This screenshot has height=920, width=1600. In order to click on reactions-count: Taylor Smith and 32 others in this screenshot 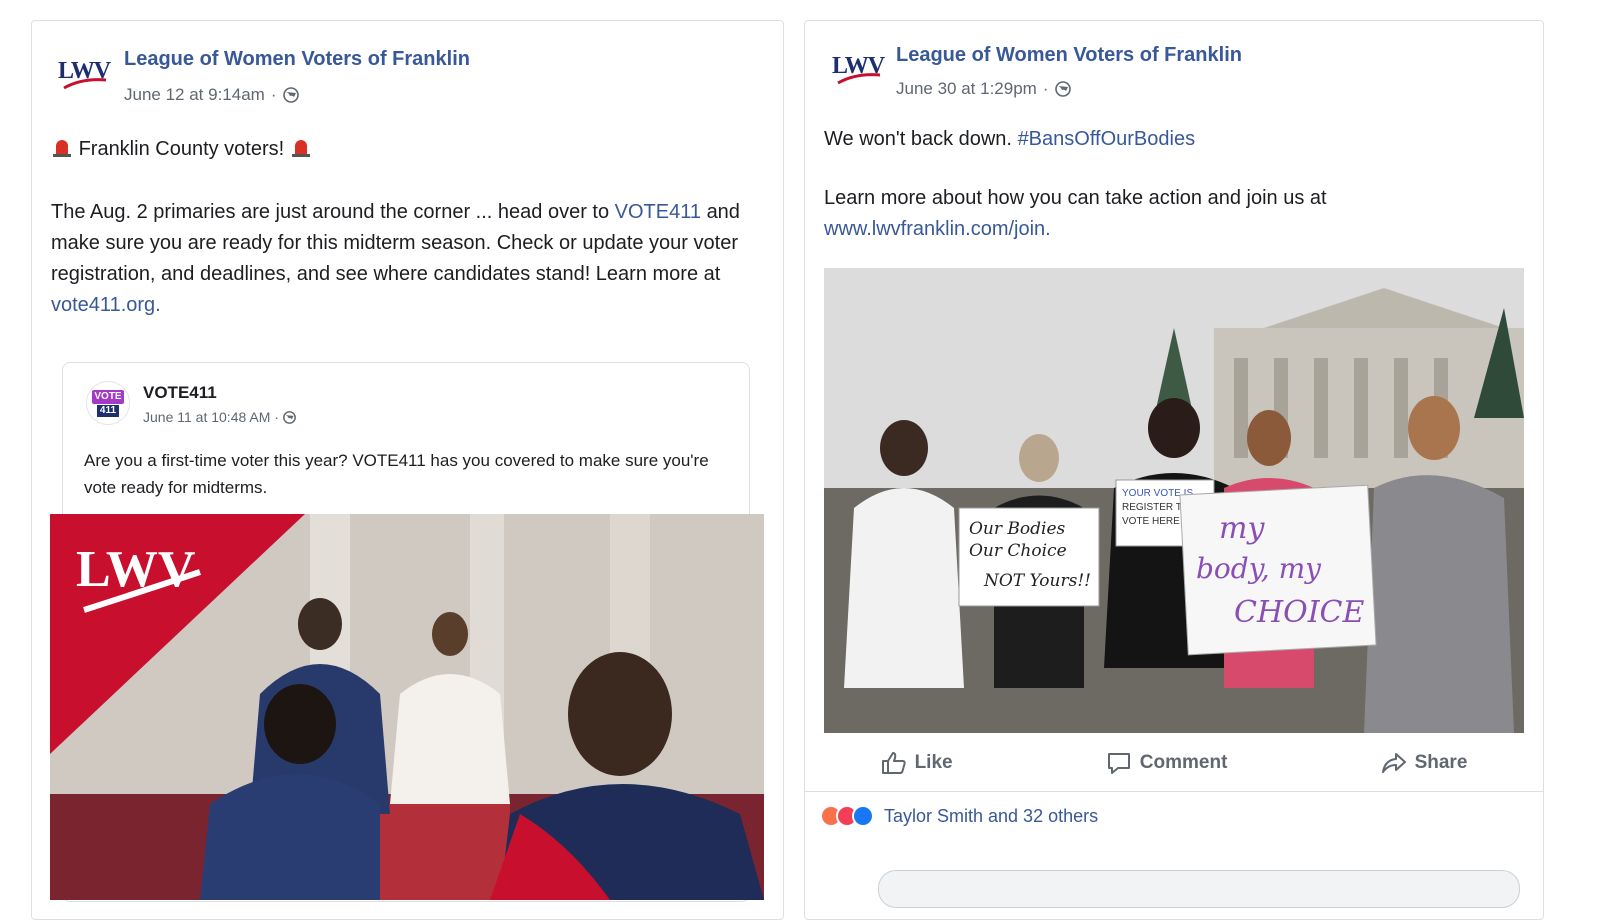, I will do `click(991, 816)`.